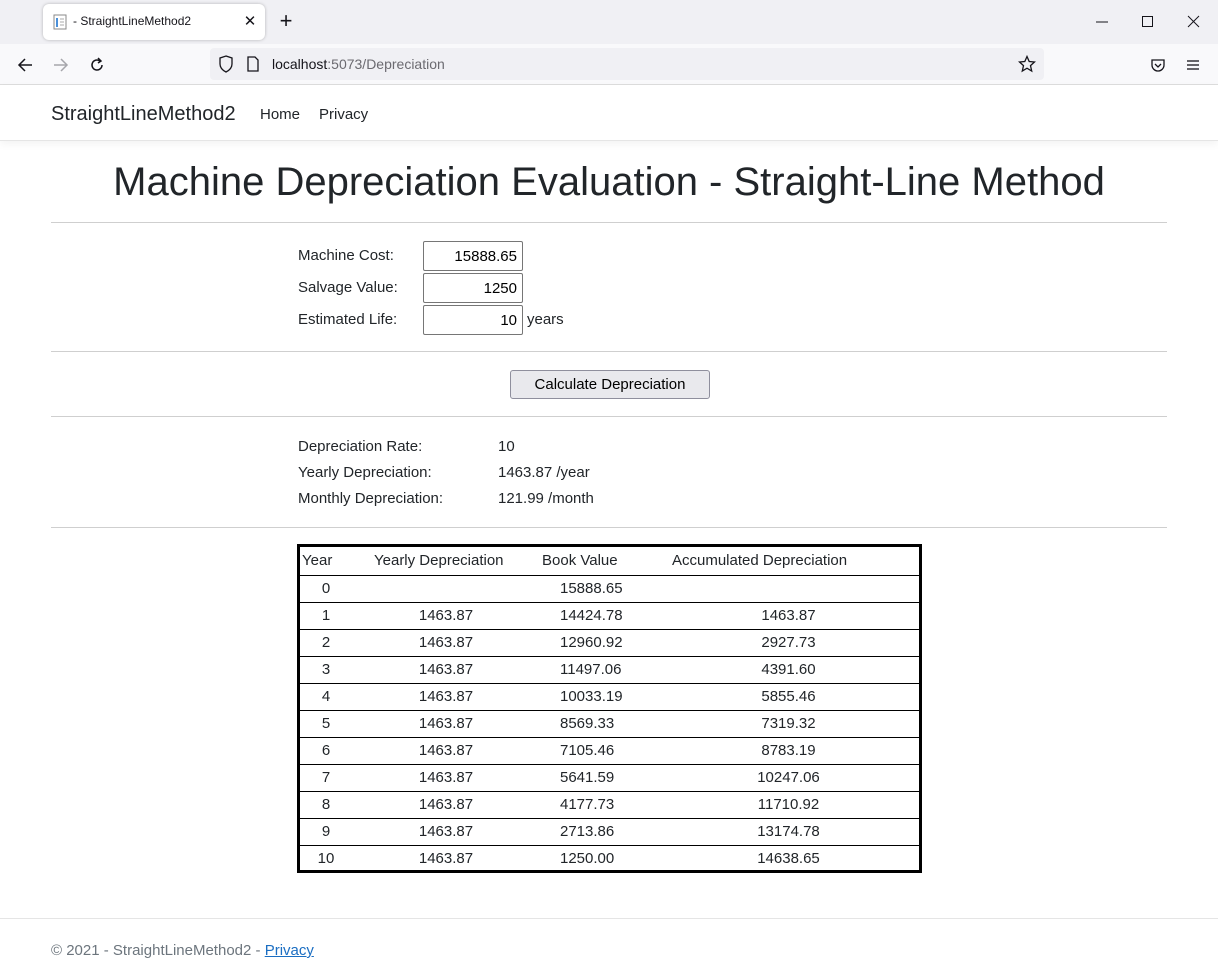 Image resolution: width=1218 pixels, height=980 pixels. Describe the element at coordinates (609, 642) in the screenshot. I see `table-row: 2 1463.87 12960.92 2927.73` at that location.